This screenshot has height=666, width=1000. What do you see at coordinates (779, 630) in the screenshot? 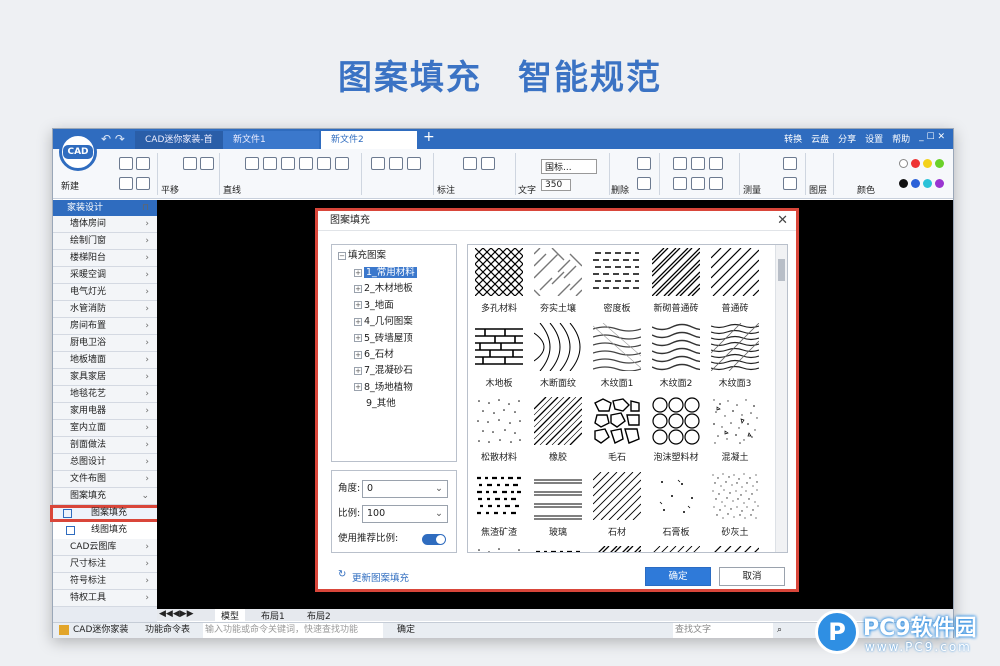
I see `search-icon: ⌕` at bounding box center [779, 630].